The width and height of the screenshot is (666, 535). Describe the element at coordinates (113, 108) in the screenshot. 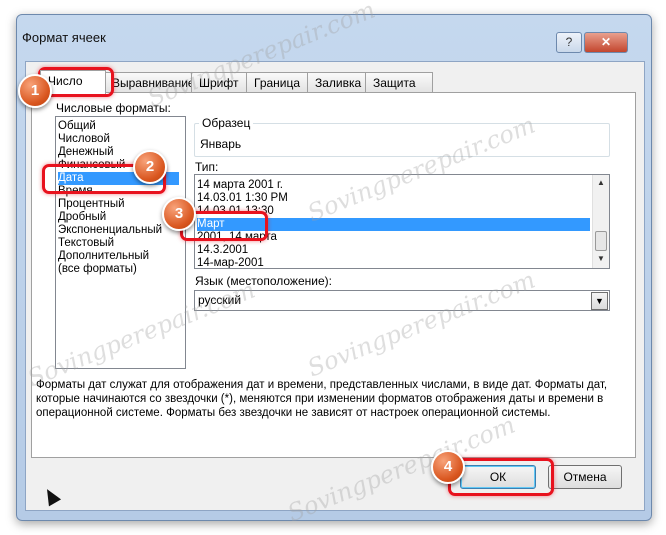

I see `number-formats-label: Числовые форматы:` at that location.